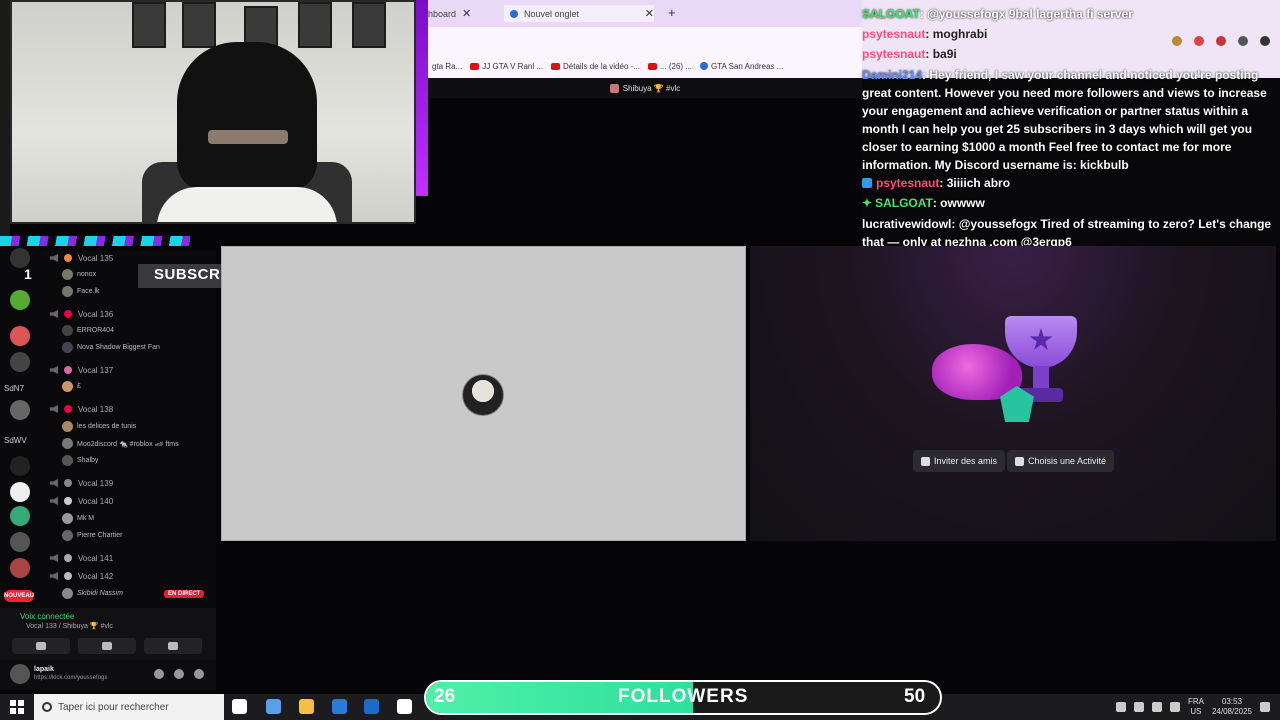 This screenshot has width=1280, height=720. I want to click on member-item: Face.lk, so click(81, 291).